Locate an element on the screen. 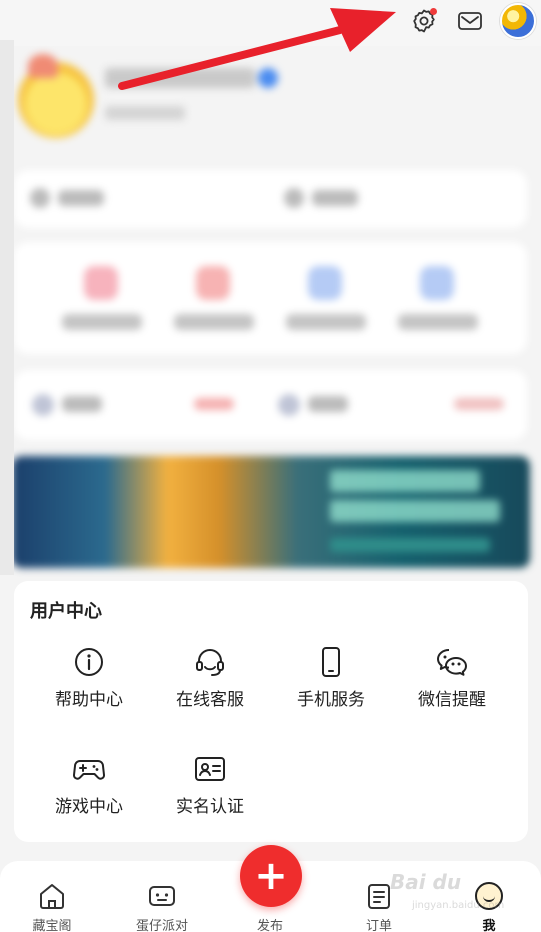 The height and width of the screenshot is (932, 541). baidu-watermark: Bai du is located at coordinates (426, 882).